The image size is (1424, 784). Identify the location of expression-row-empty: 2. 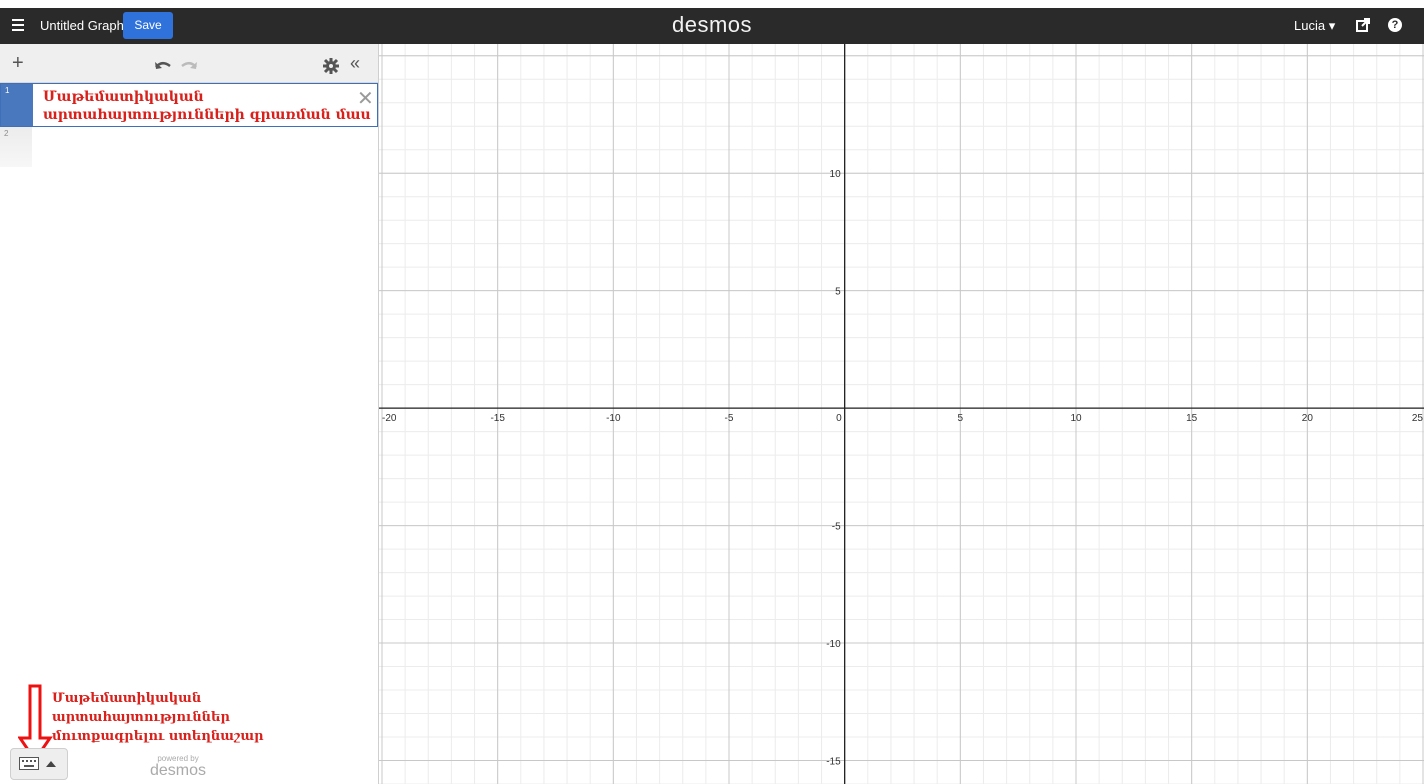
(16, 147).